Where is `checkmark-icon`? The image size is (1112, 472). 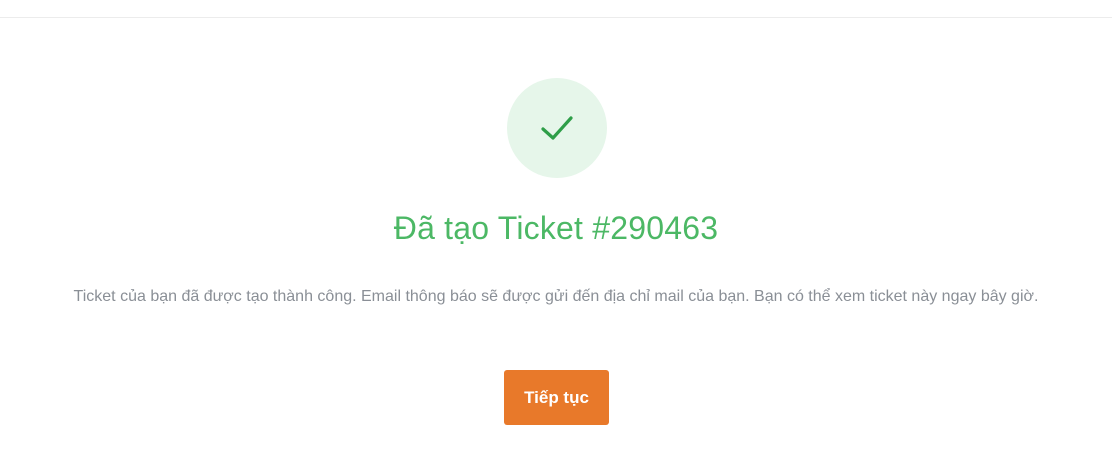
checkmark-icon is located at coordinates (557, 128).